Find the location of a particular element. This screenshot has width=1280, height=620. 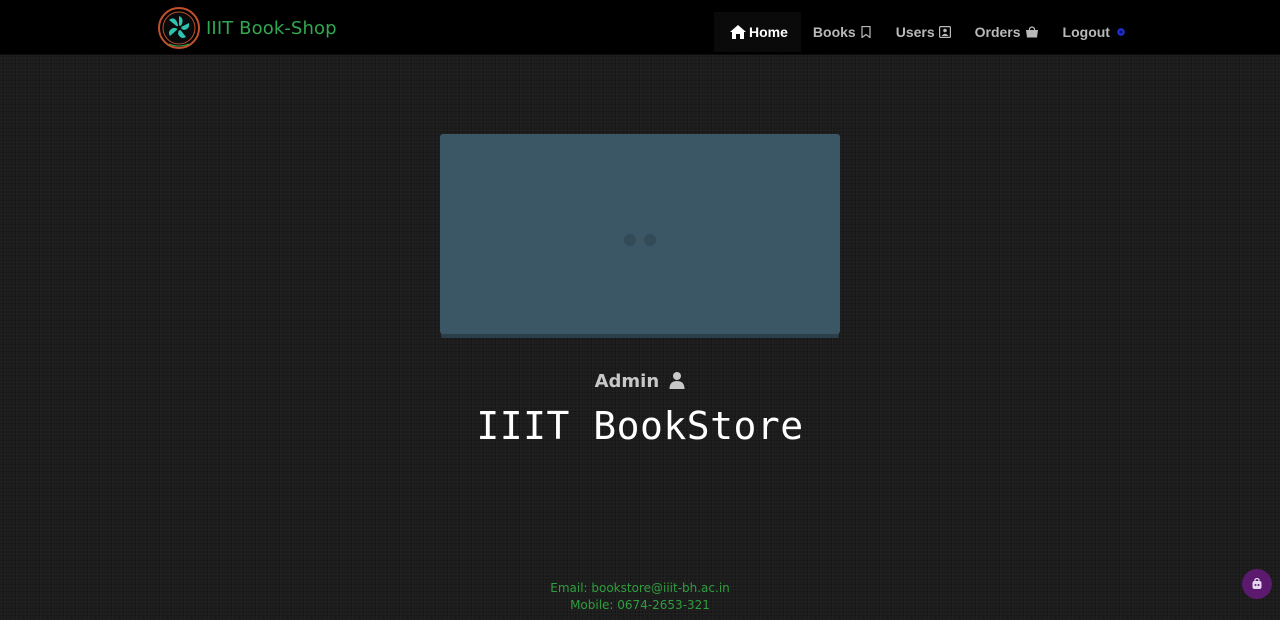

nav-menu: Home Books Users Orders Logout is located at coordinates (926, 32).